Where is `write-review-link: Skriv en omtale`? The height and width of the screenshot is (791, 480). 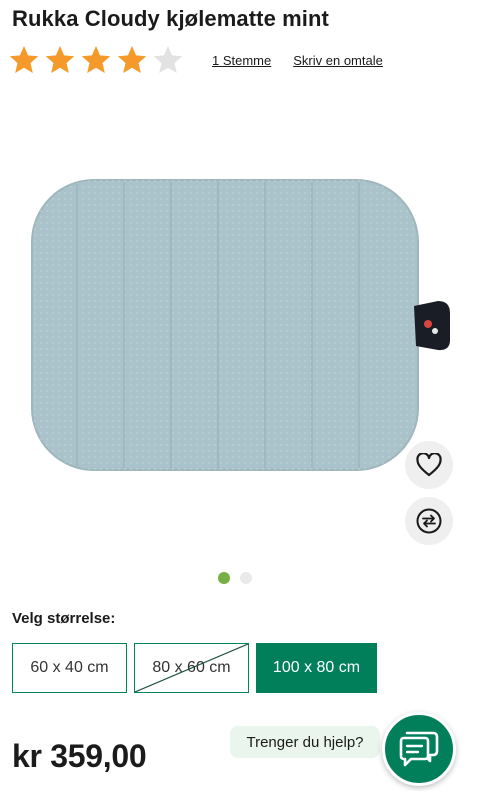 write-review-link: Skriv en omtale is located at coordinates (338, 60).